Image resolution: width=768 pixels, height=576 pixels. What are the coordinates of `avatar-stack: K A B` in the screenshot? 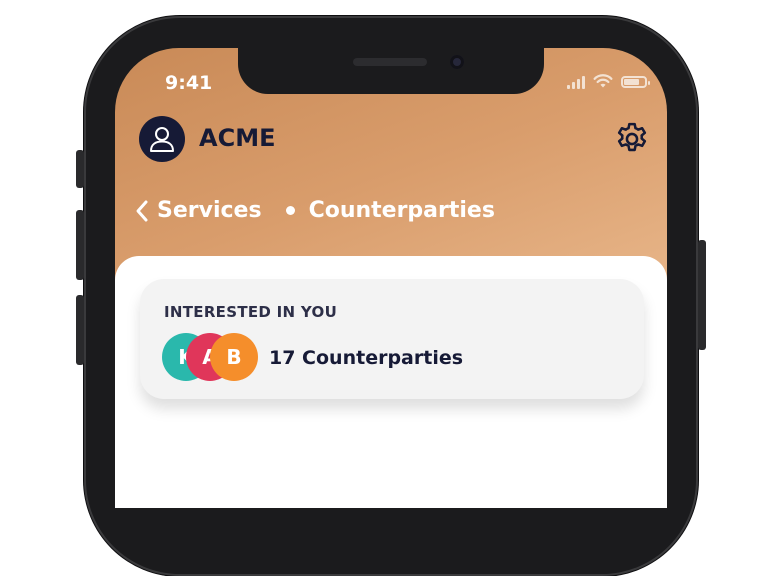 It's located at (212, 358).